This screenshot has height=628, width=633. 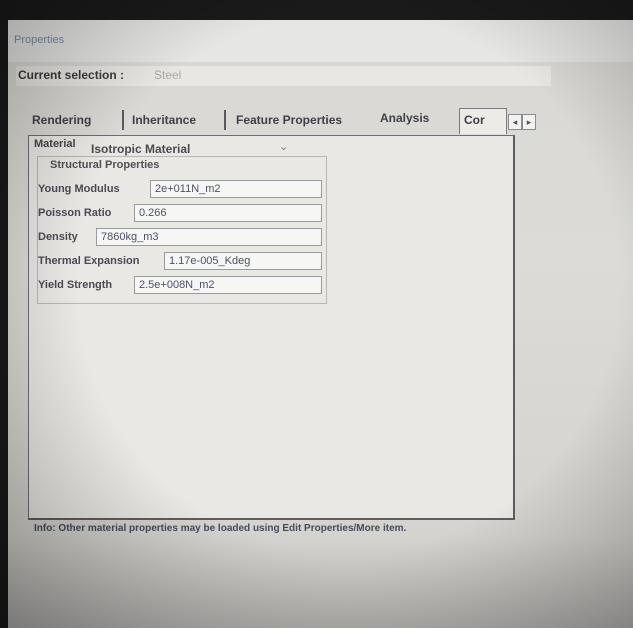 I want to click on yield-strength-row: Yield Strength 2.5e+008N_m2, so click(x=182, y=286).